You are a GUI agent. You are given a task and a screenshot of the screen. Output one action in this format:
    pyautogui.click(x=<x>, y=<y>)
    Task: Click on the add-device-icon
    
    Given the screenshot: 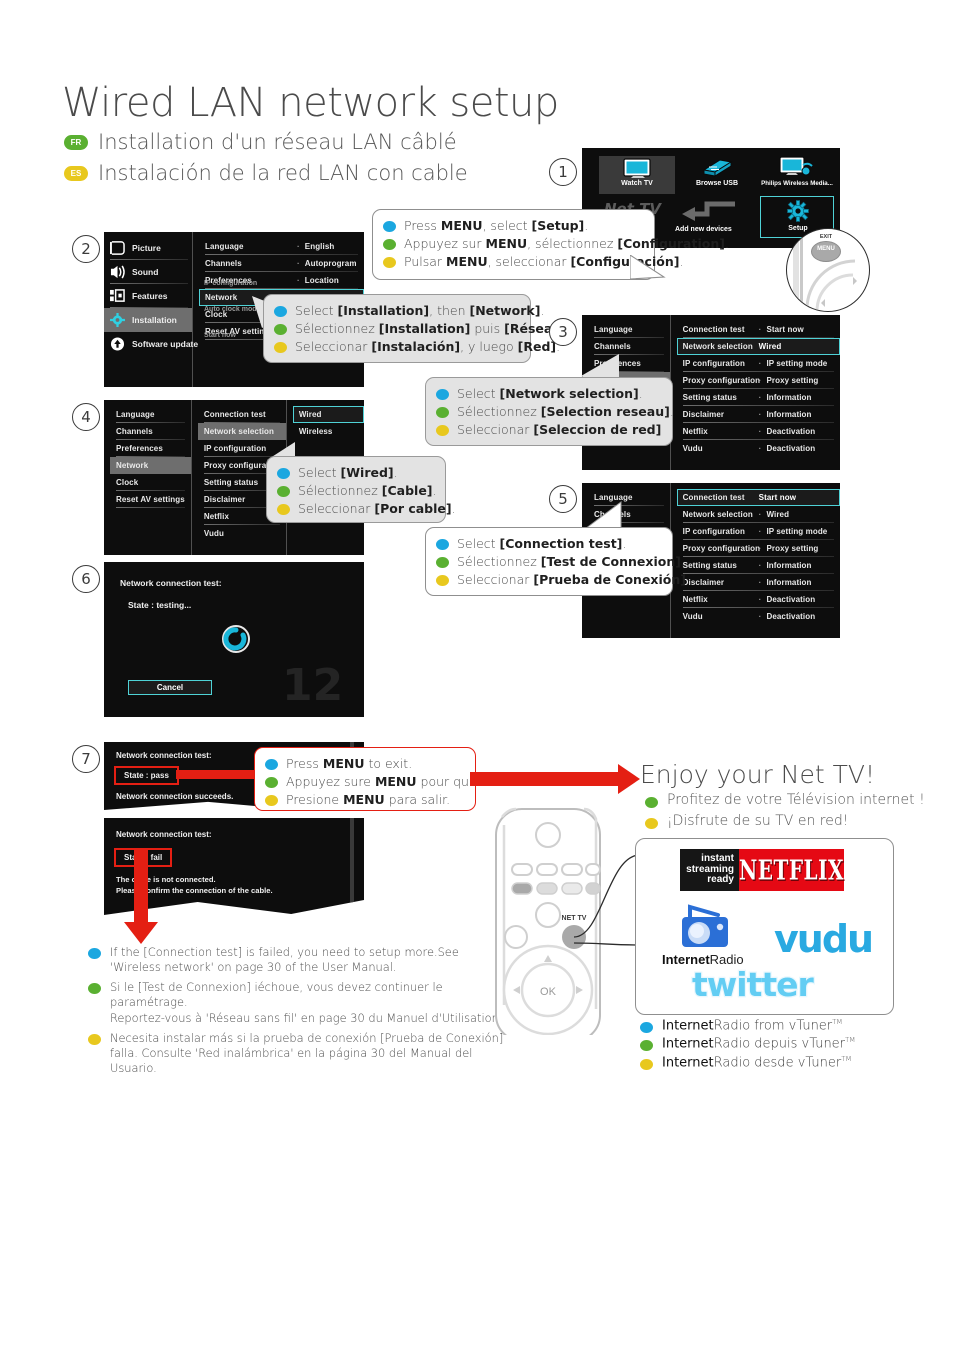 What is the action you would take?
    pyautogui.click(x=708, y=211)
    